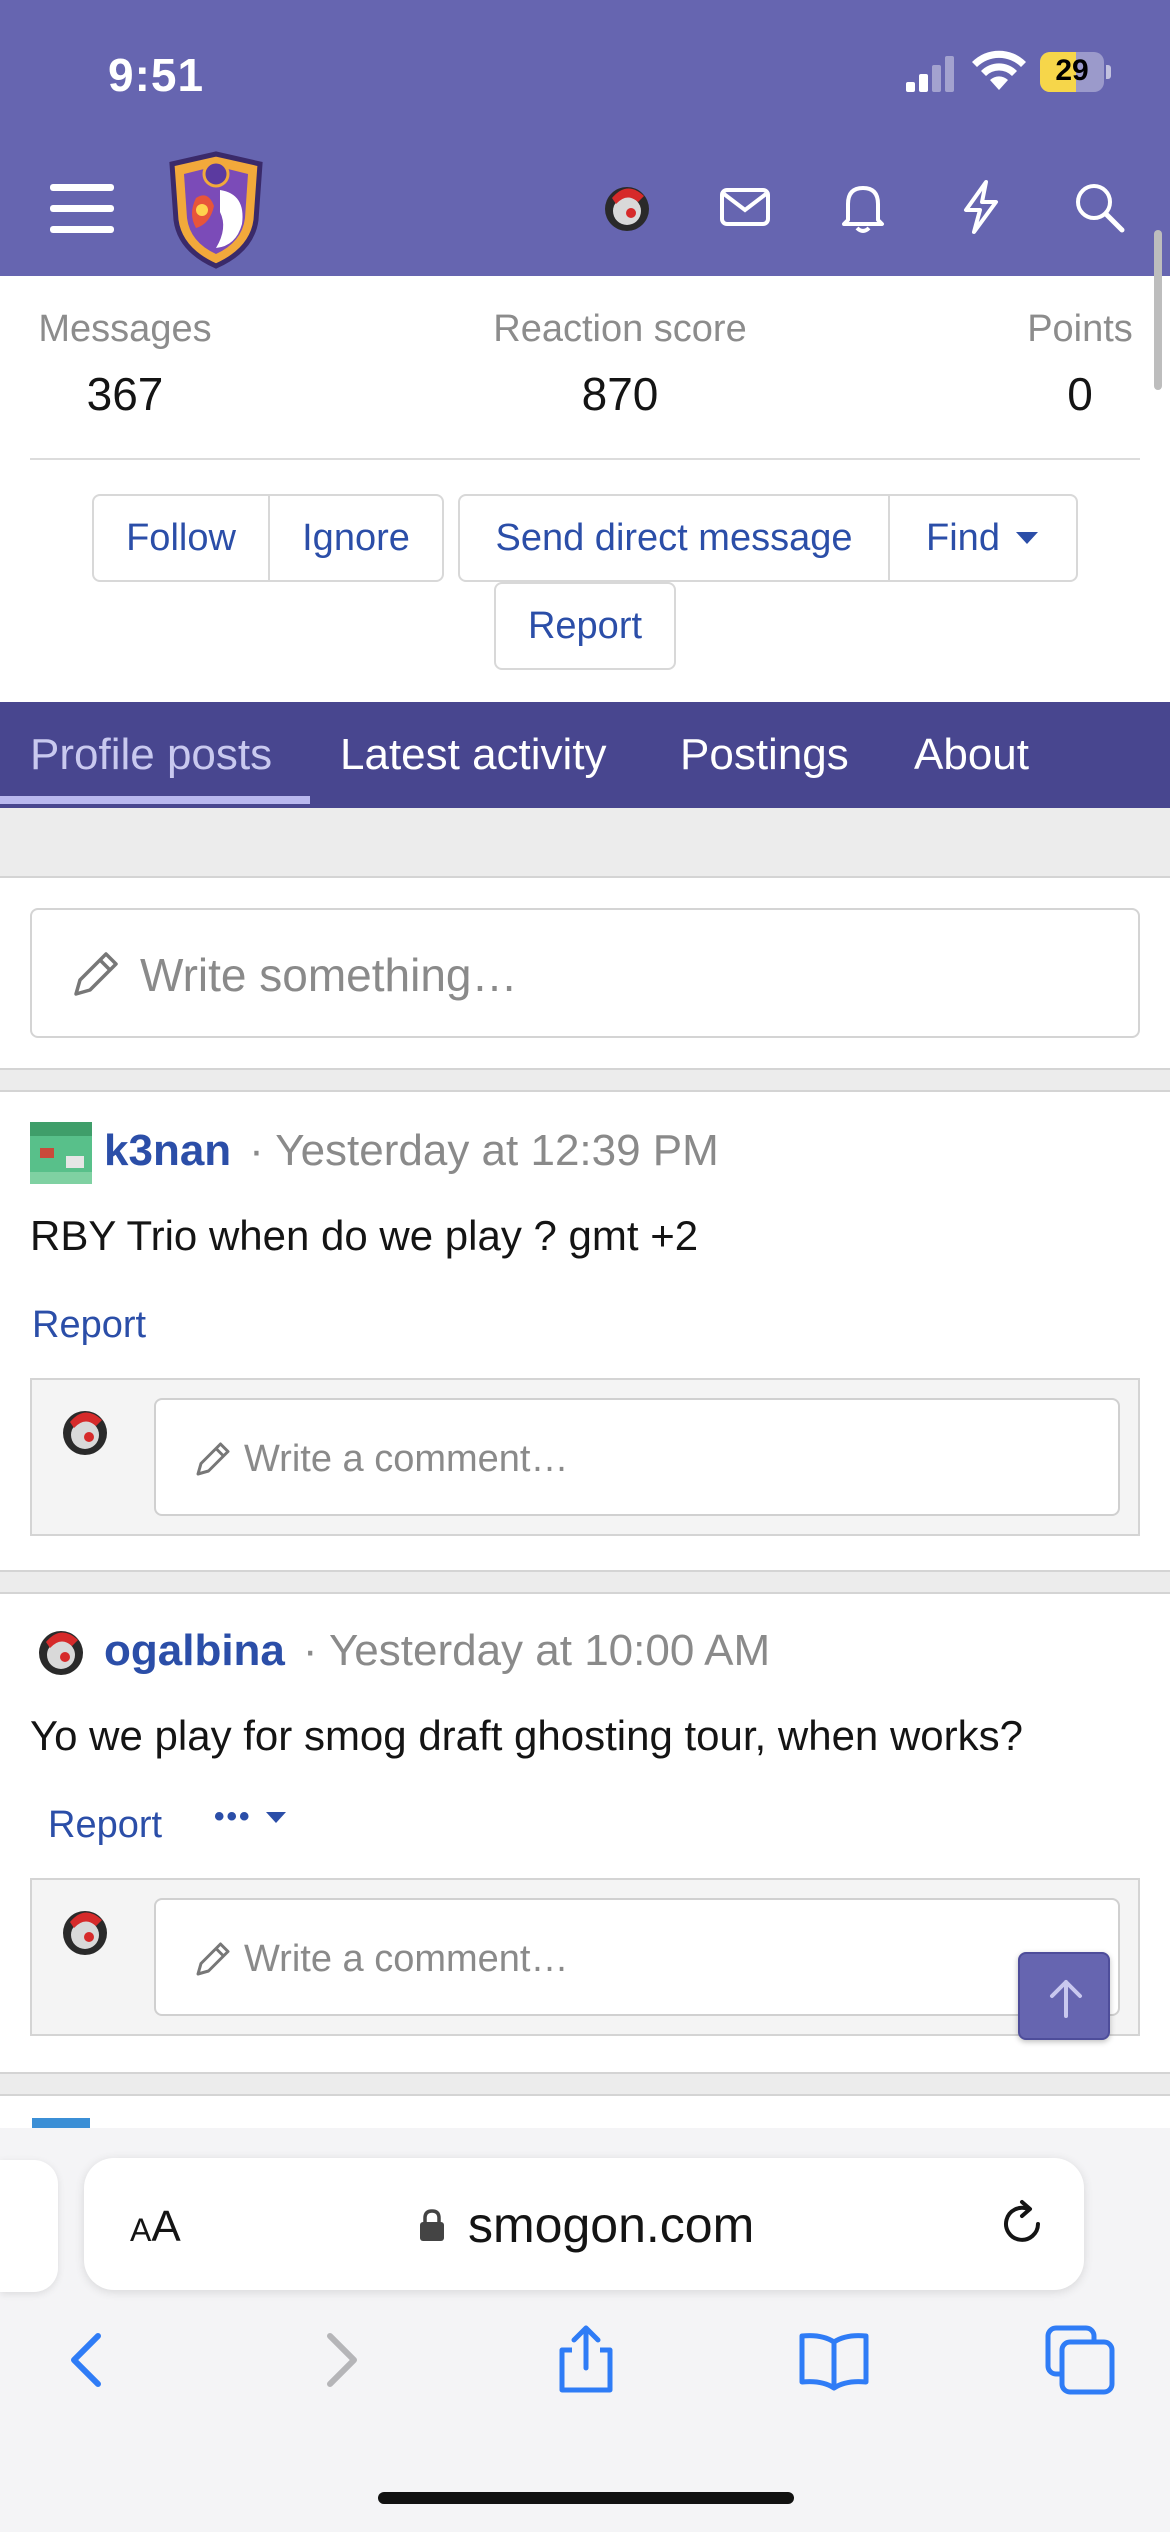 The height and width of the screenshot is (2532, 1170). I want to click on url-text: smogon.com, so click(611, 2225).